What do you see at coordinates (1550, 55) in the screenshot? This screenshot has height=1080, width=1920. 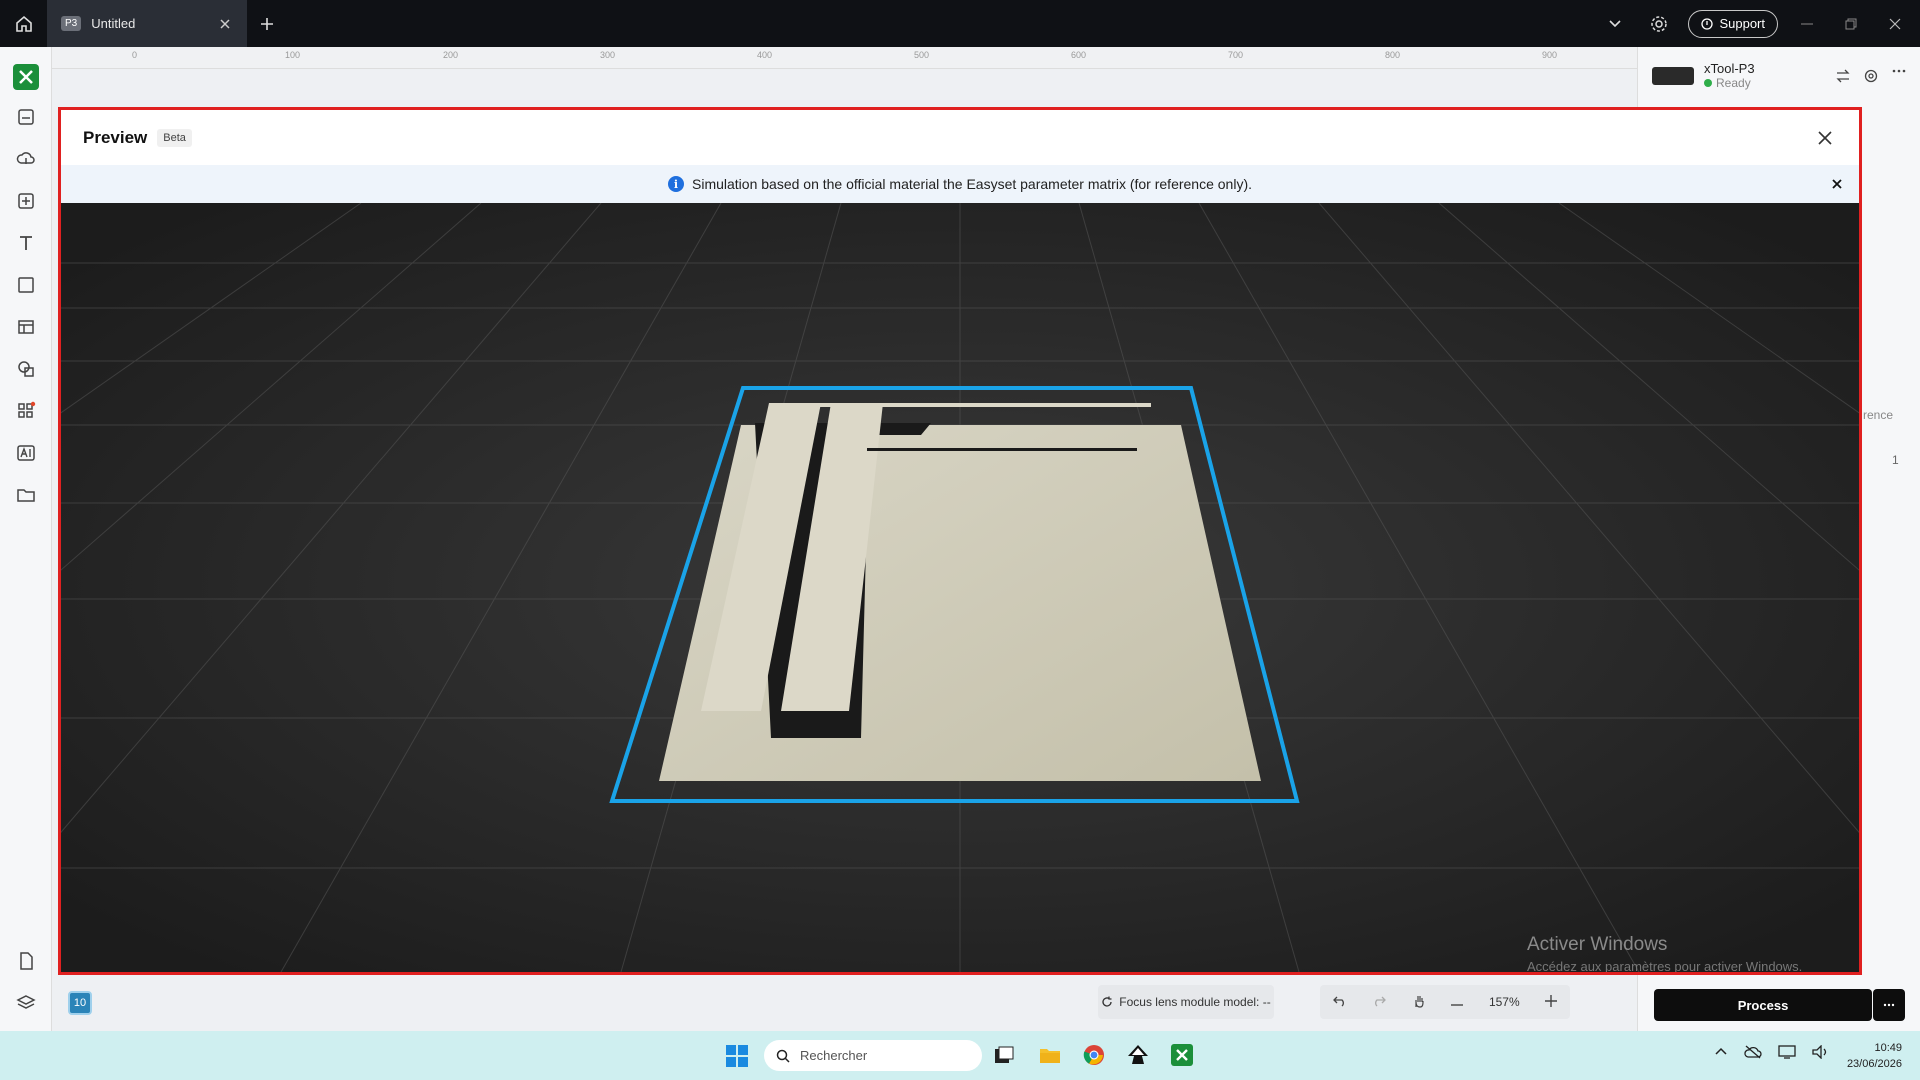 I see `ruler-tick: 900` at bounding box center [1550, 55].